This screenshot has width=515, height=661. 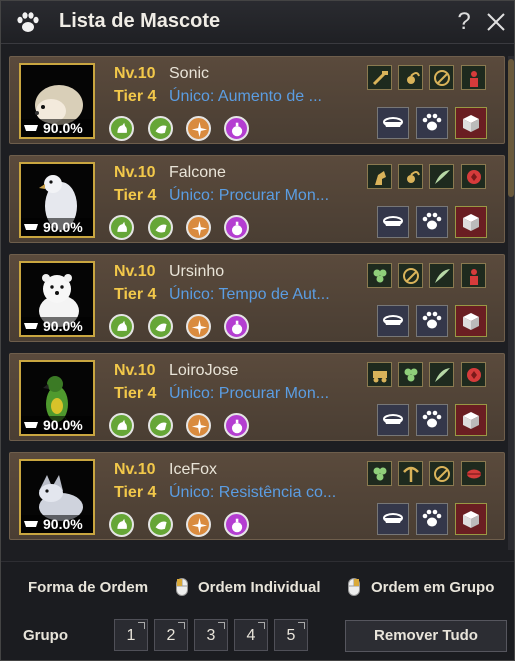 I want to click on remove-all-button: Remover Tudo, so click(x=426, y=636).